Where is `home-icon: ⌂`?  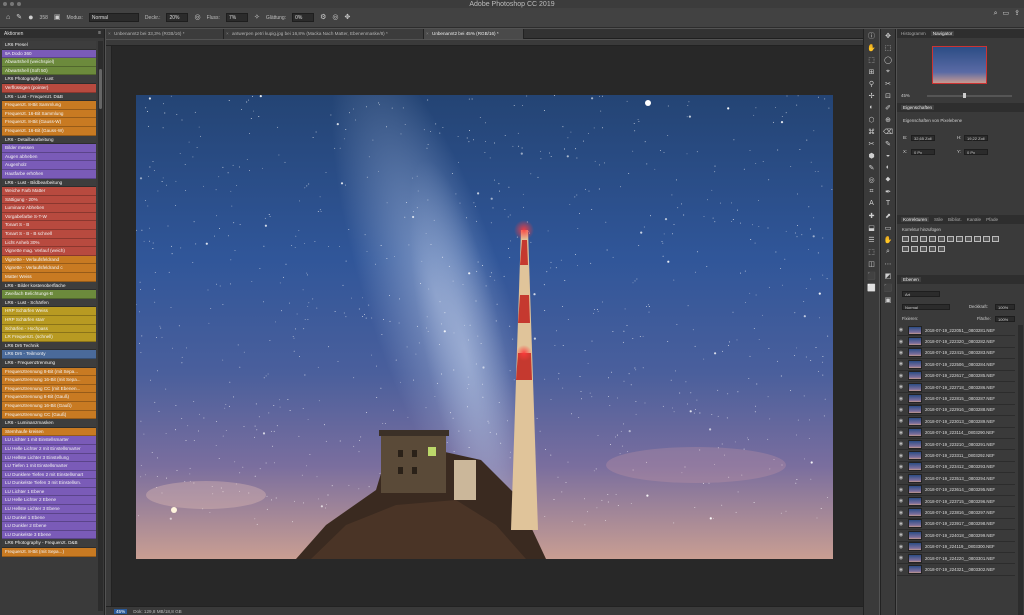
home-icon: ⌂ is located at coordinates (8, 17).